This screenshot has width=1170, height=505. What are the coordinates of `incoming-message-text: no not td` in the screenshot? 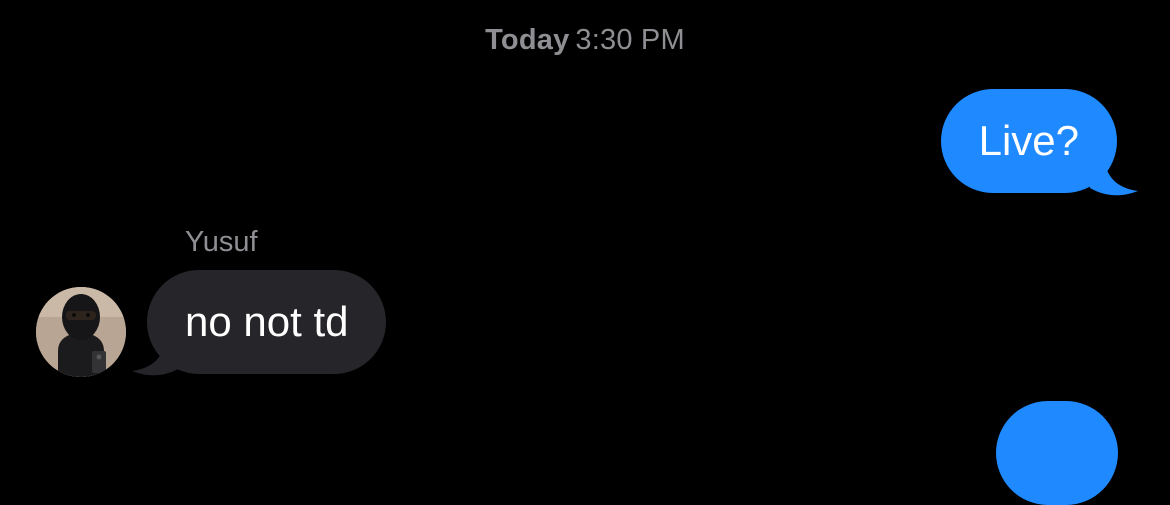 It's located at (267, 321).